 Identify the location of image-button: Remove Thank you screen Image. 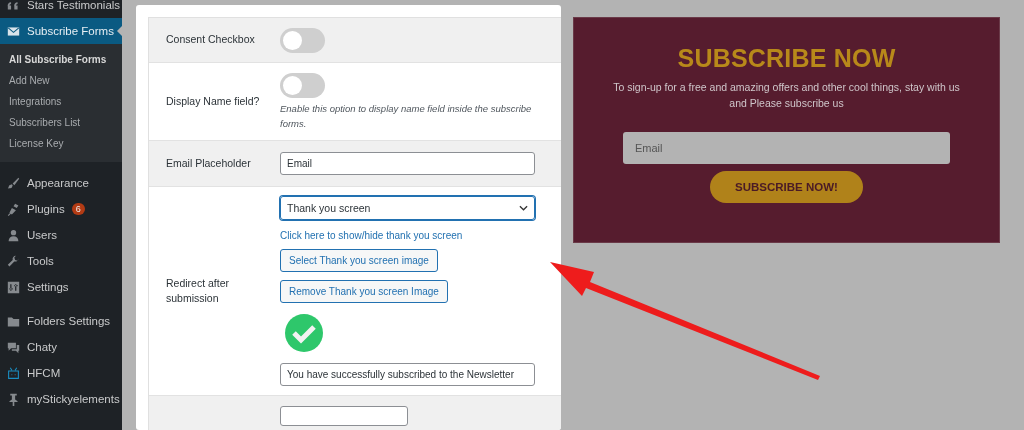
(364, 292).